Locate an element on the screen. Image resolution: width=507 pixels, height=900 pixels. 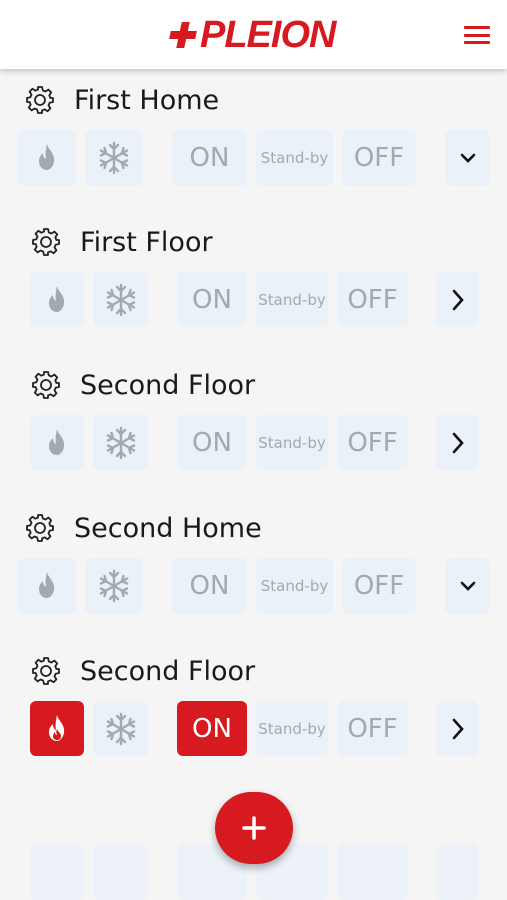
pleion-logo: PLEION is located at coordinates (254, 35).